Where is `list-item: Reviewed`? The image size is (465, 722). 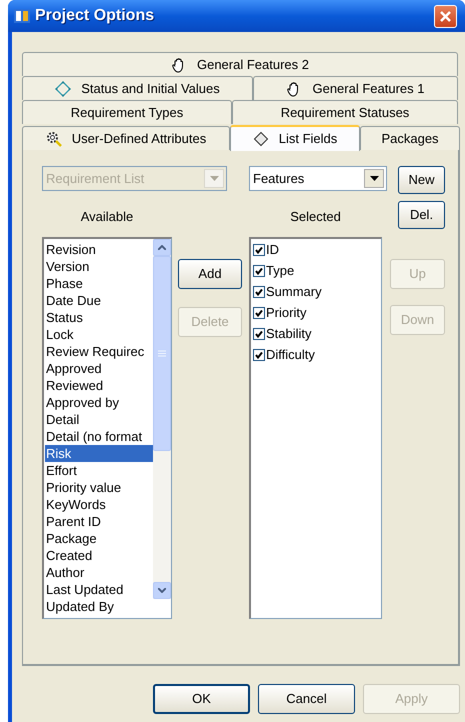
list-item: Reviewed is located at coordinates (99, 385).